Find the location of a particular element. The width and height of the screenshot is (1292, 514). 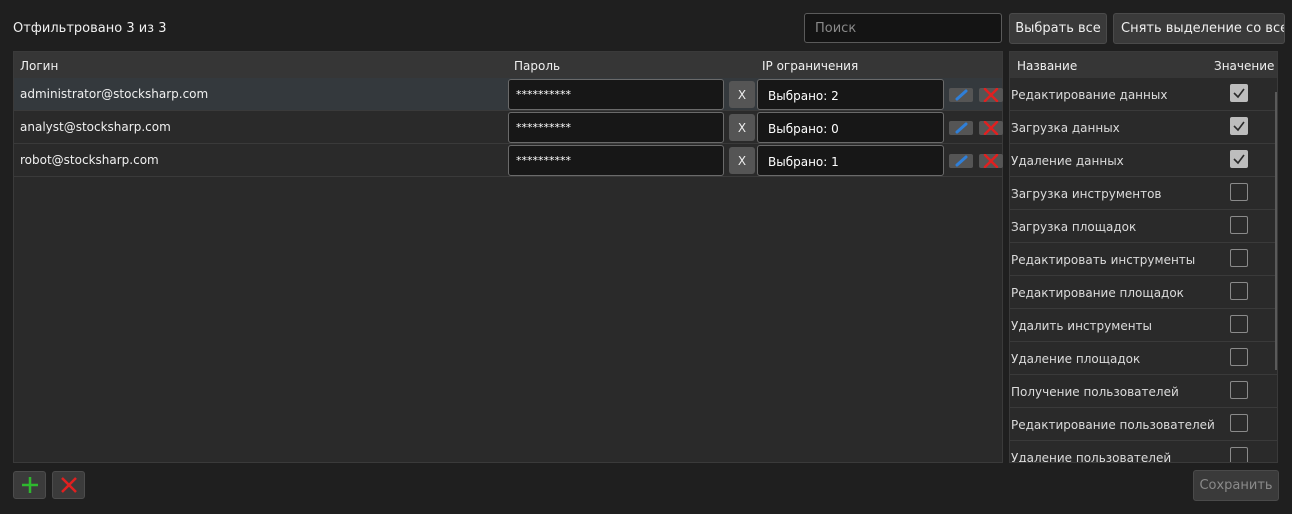

permission-row: Удаление пользователей is located at coordinates (1143, 452).